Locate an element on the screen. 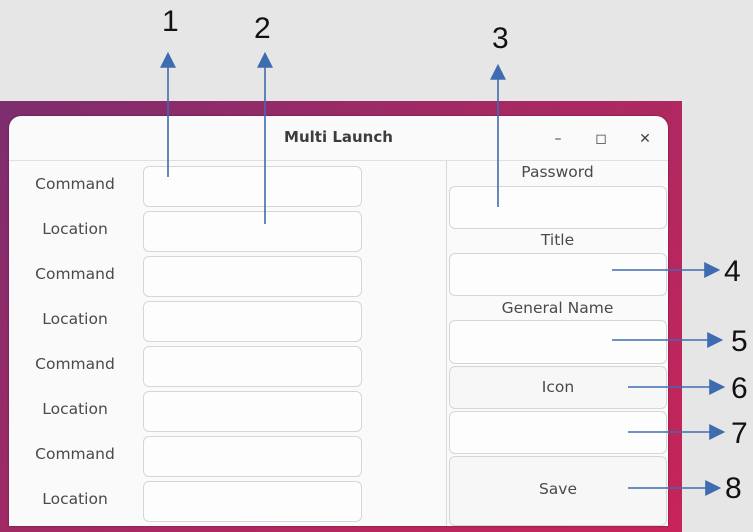 Image resolution: width=753 pixels, height=532 pixels. callout-4: 4 is located at coordinates (732, 271).